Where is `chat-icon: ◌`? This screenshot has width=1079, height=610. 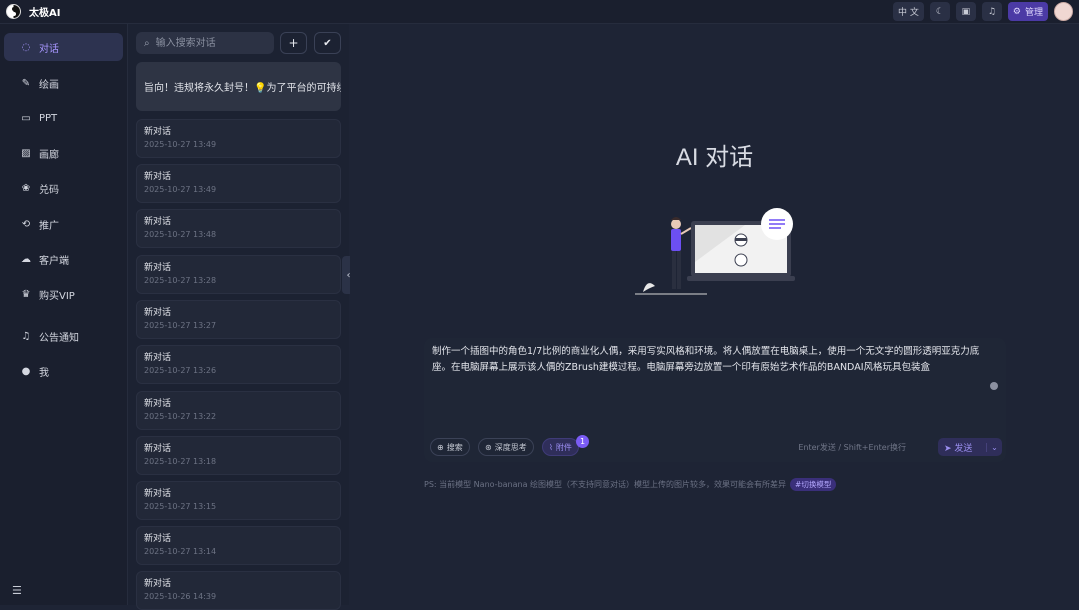
chat-icon: ◌ is located at coordinates (26, 47).